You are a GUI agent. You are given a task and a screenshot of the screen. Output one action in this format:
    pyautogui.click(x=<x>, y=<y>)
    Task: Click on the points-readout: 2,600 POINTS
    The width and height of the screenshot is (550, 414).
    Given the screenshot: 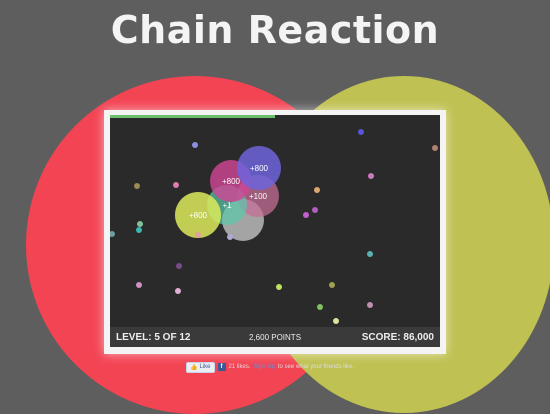 What is the action you would take?
    pyautogui.click(x=275, y=337)
    